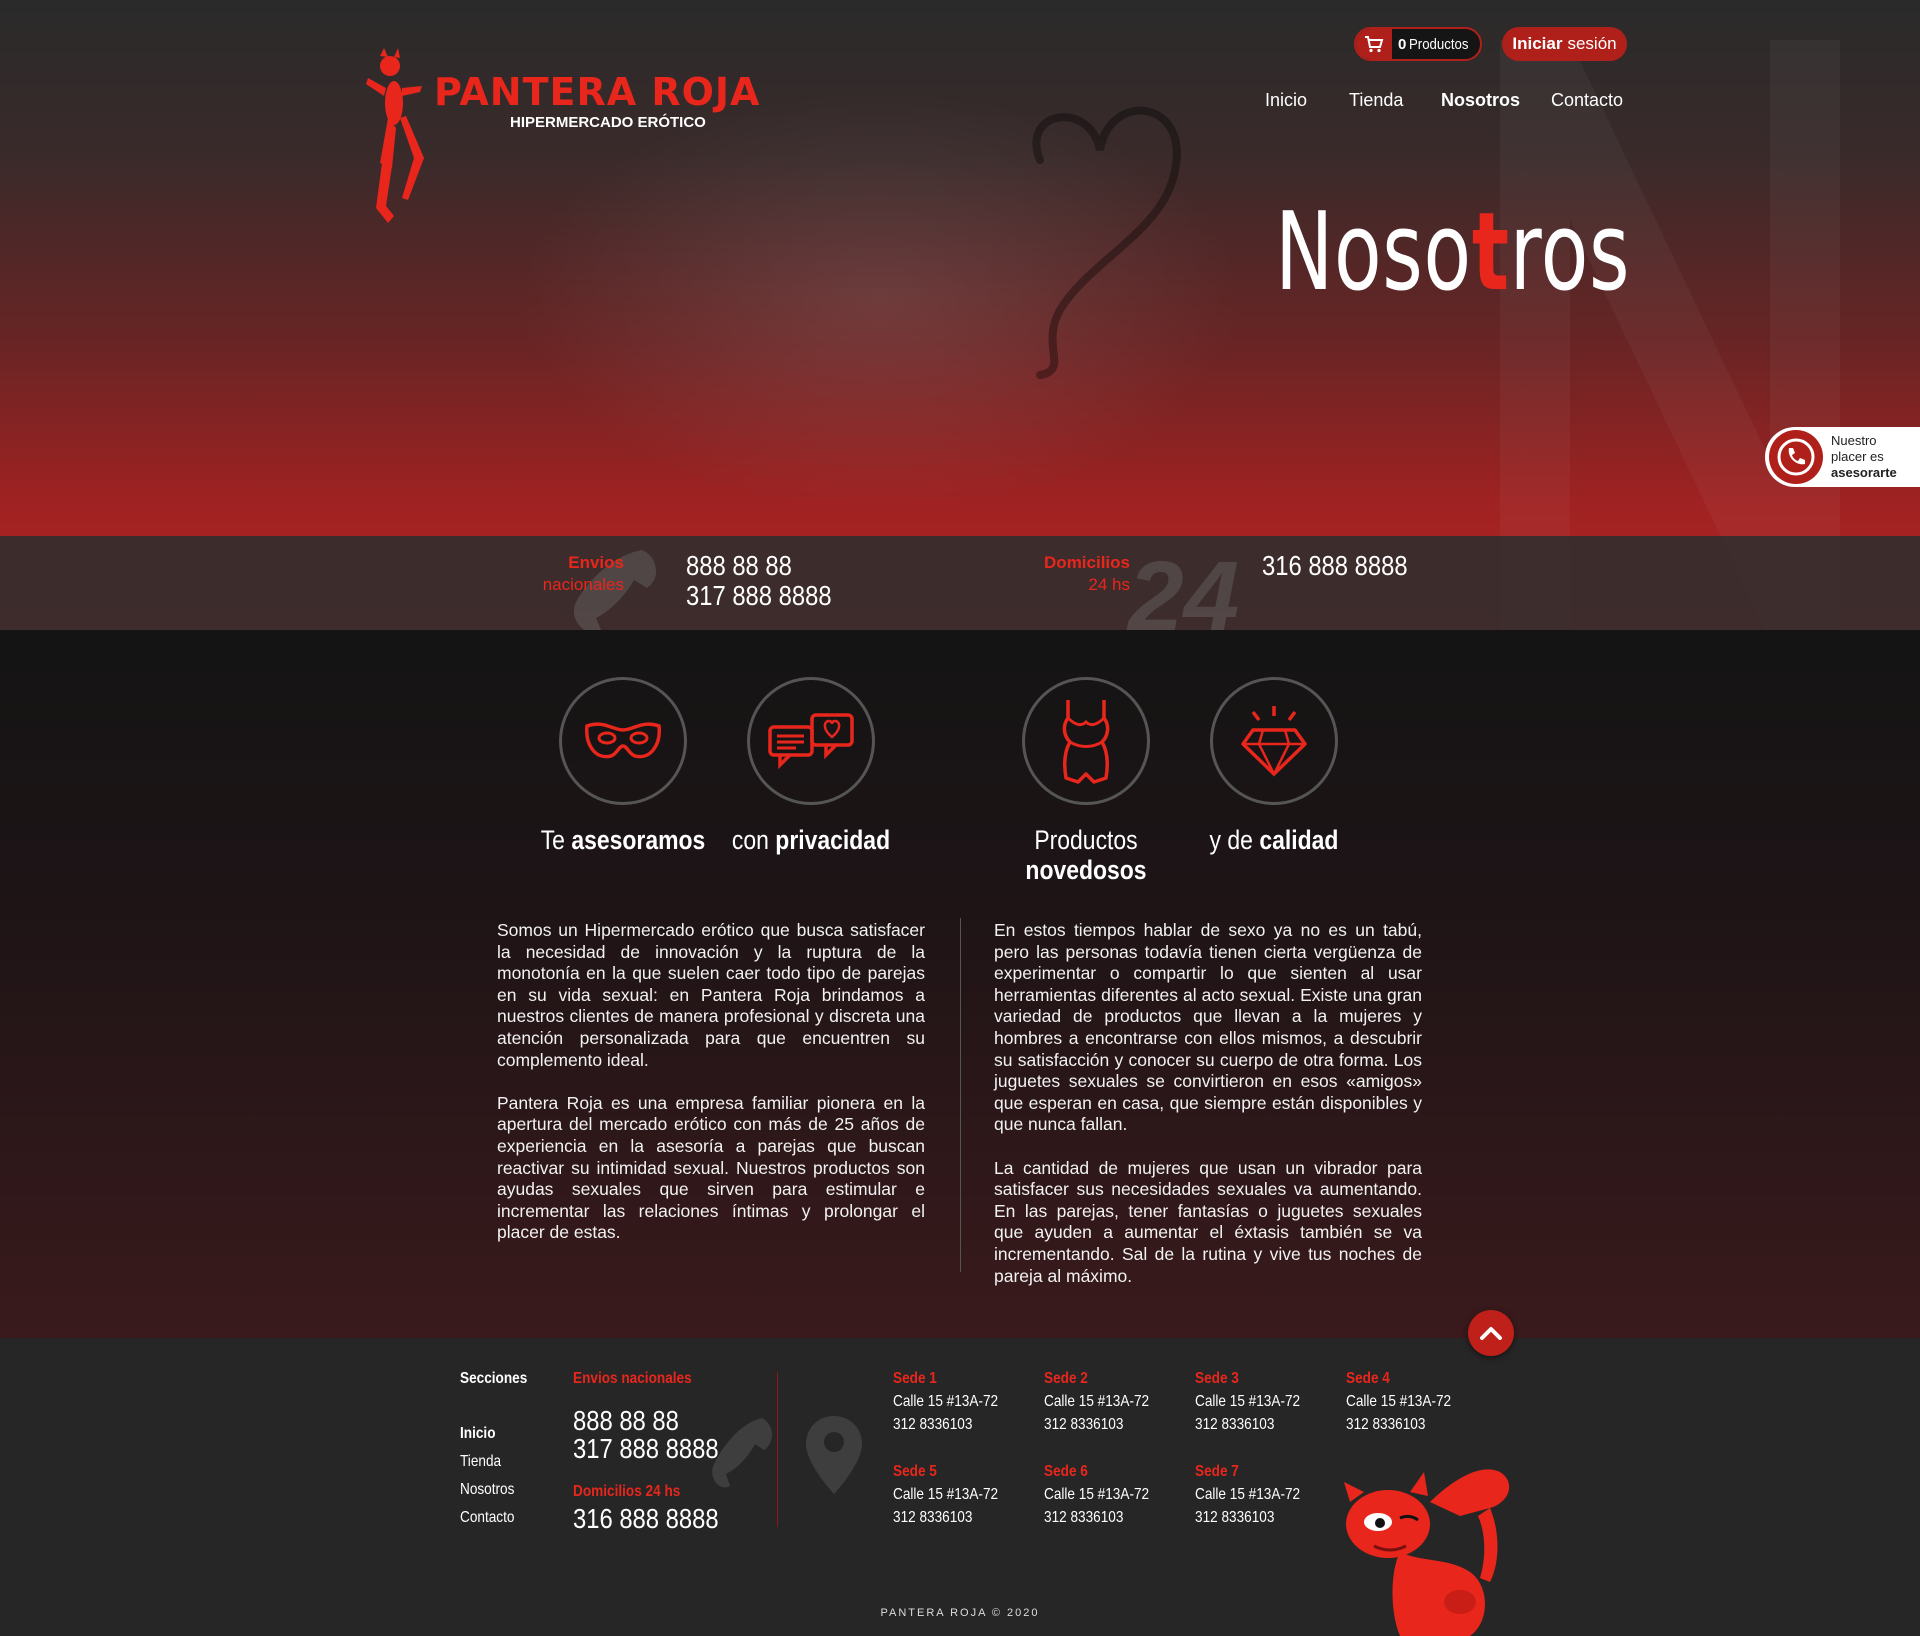  Describe the element at coordinates (608, 122) in the screenshot. I see `brand-tagline: HIPERMERCADO ERÓTICO` at that location.